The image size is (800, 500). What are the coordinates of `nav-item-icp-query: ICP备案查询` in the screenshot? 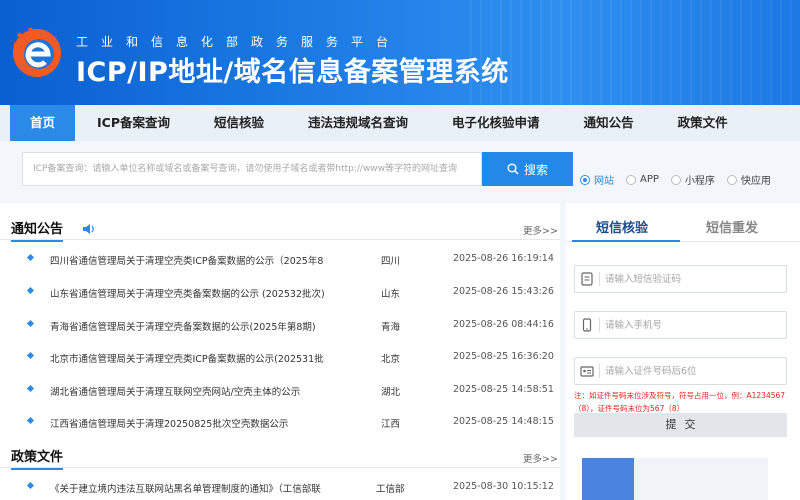 It's located at (133, 123).